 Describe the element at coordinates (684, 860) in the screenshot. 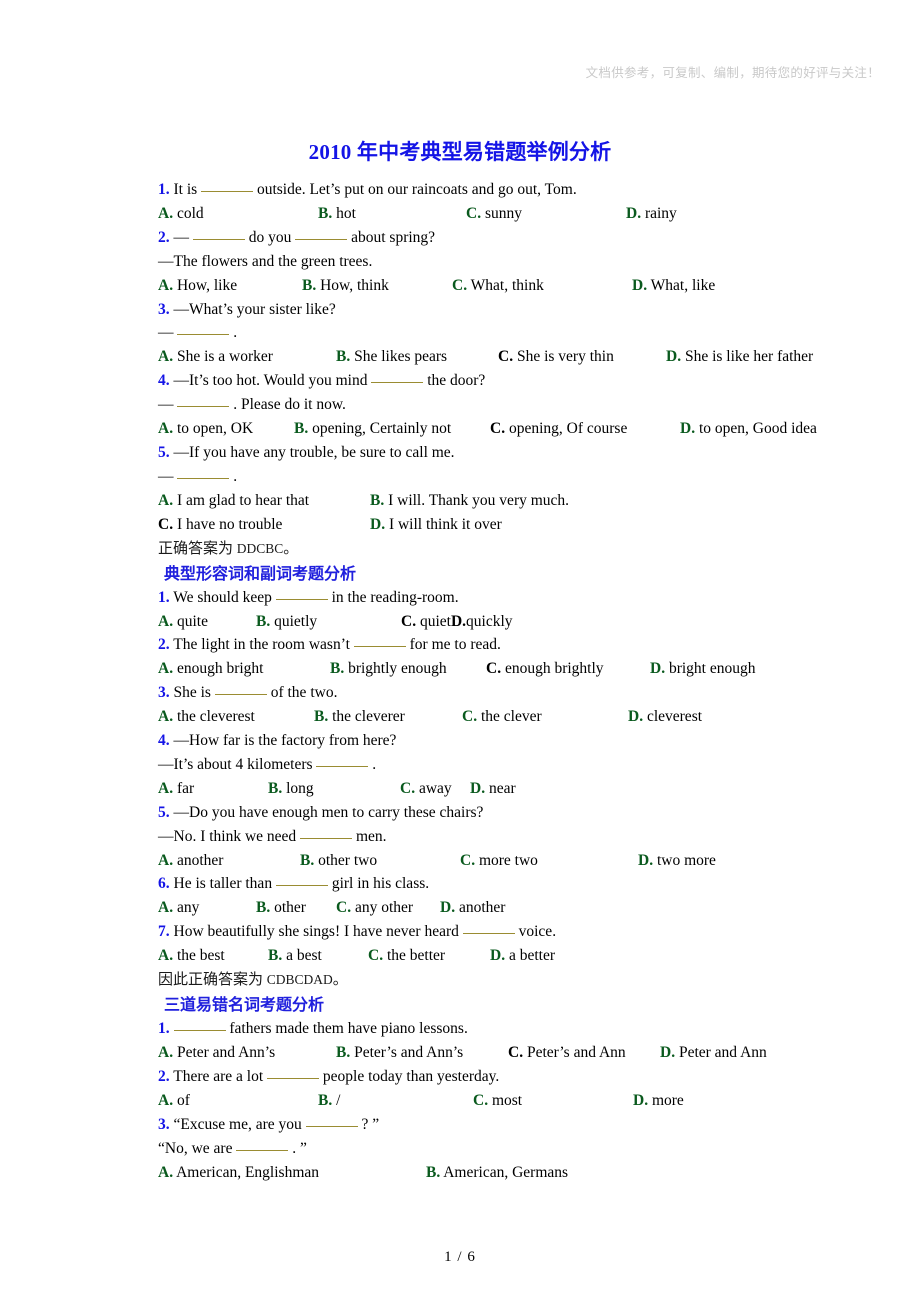

I see `option-text: two more` at that location.